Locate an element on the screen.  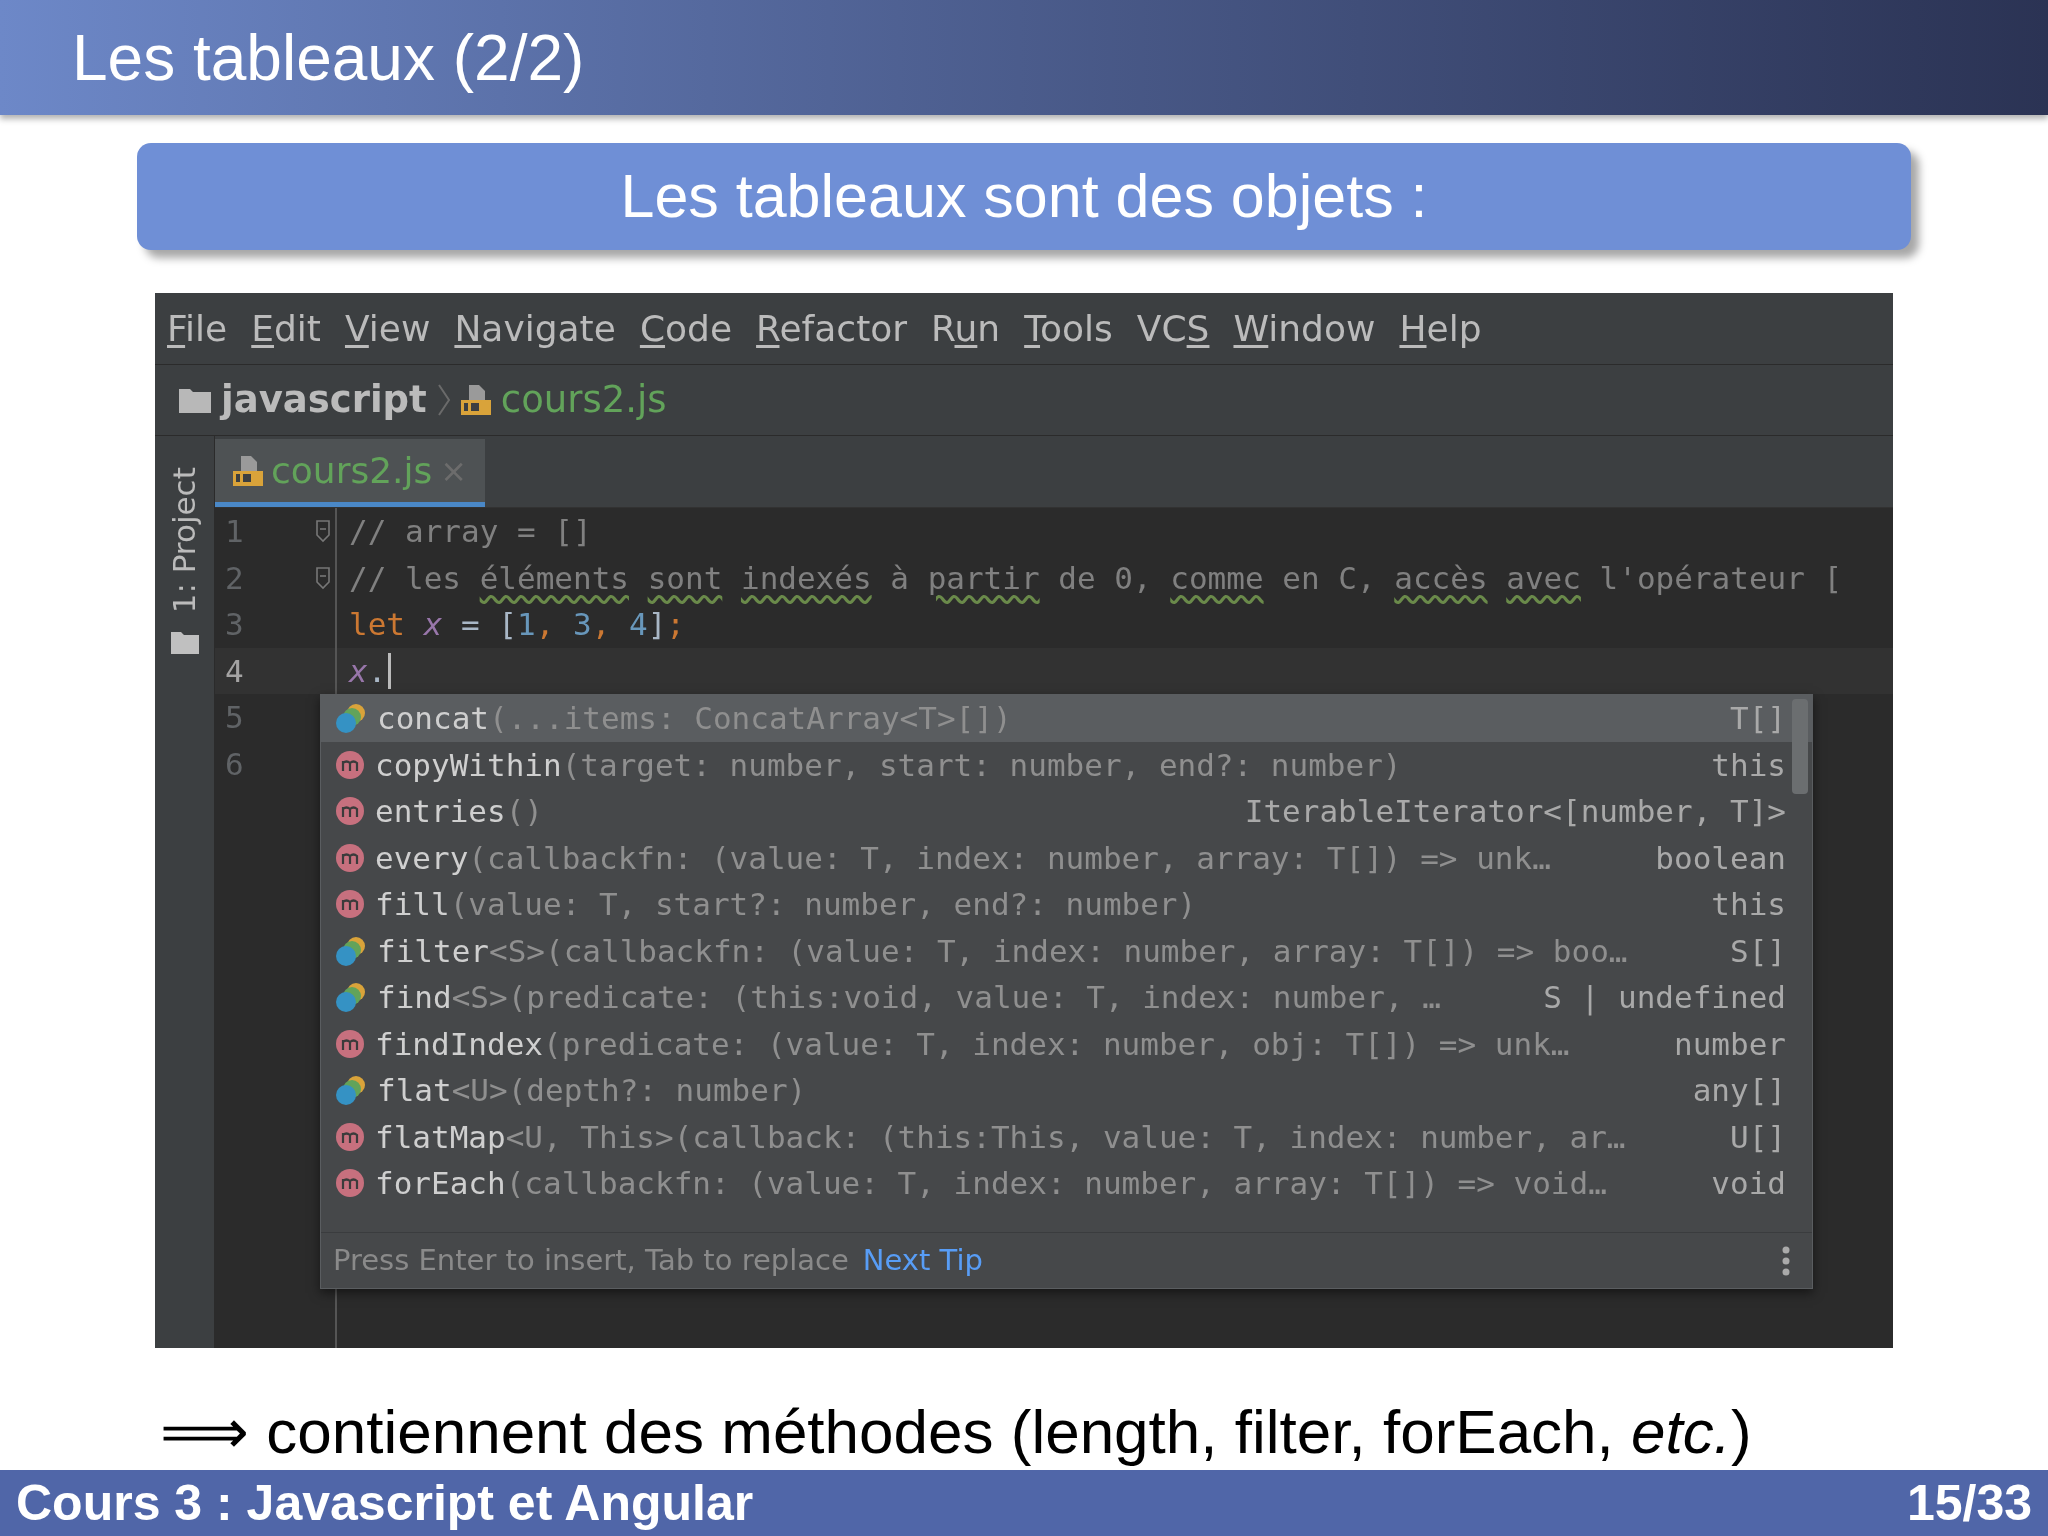
line-number: 2 is located at coordinates (234, 578).